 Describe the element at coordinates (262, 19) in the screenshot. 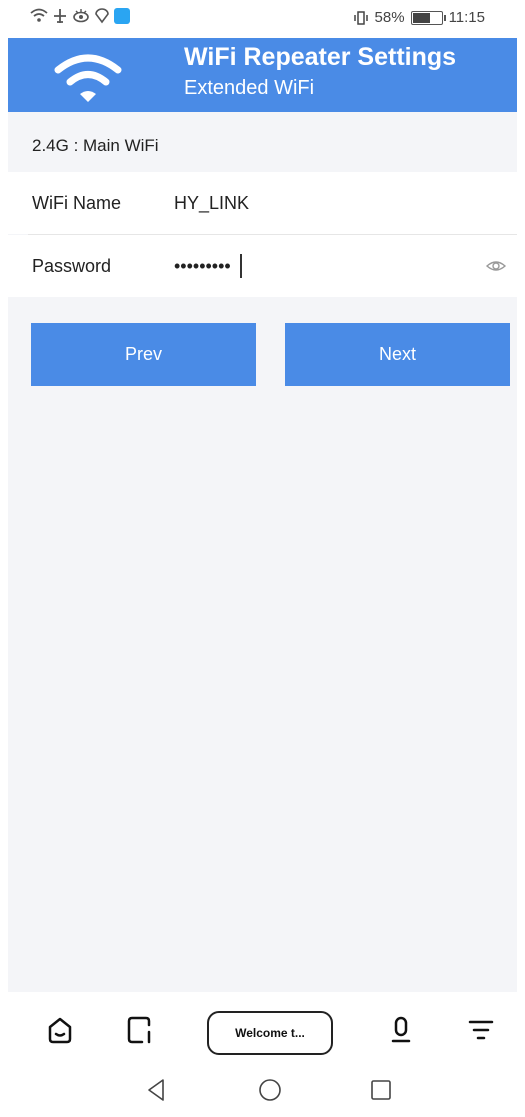

I see `status-bar: 58% 11:15` at that location.